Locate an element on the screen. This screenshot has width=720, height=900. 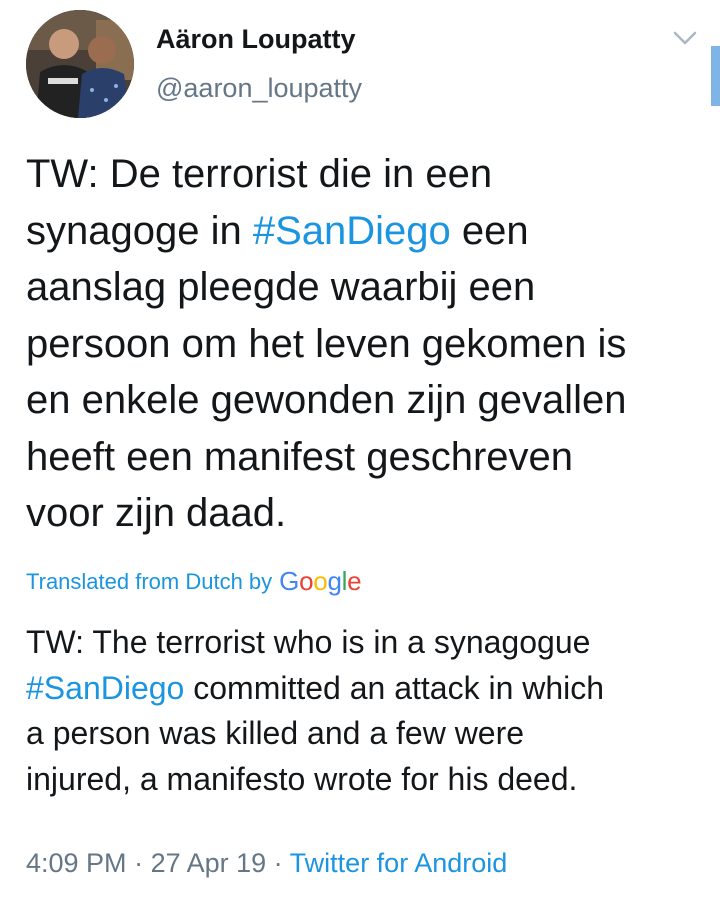
avatar is located at coordinates (80, 64).